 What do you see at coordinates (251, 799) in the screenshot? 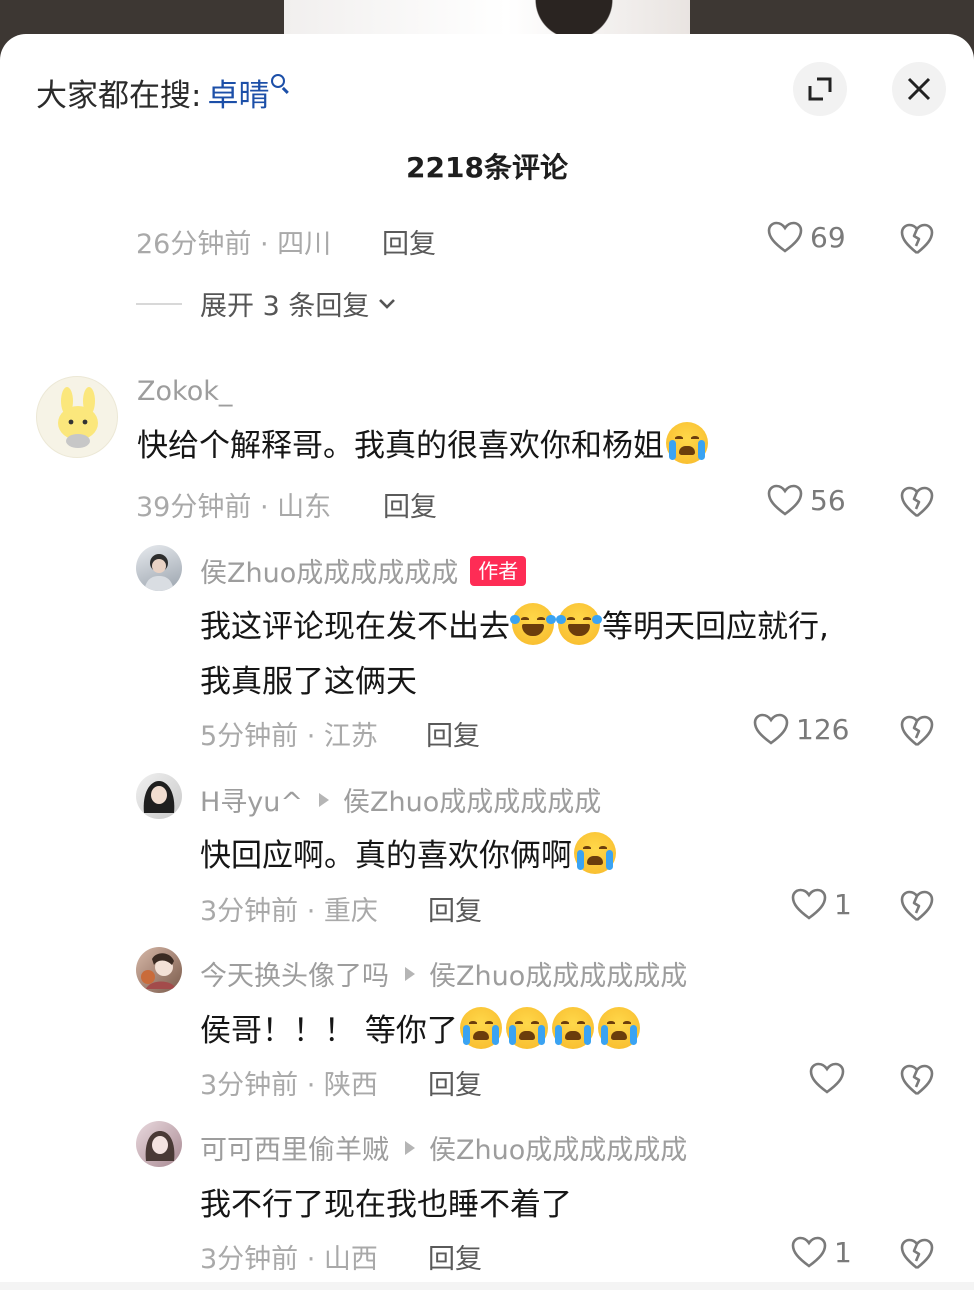
I see `reply-author-name: H寻yu^` at bounding box center [251, 799].